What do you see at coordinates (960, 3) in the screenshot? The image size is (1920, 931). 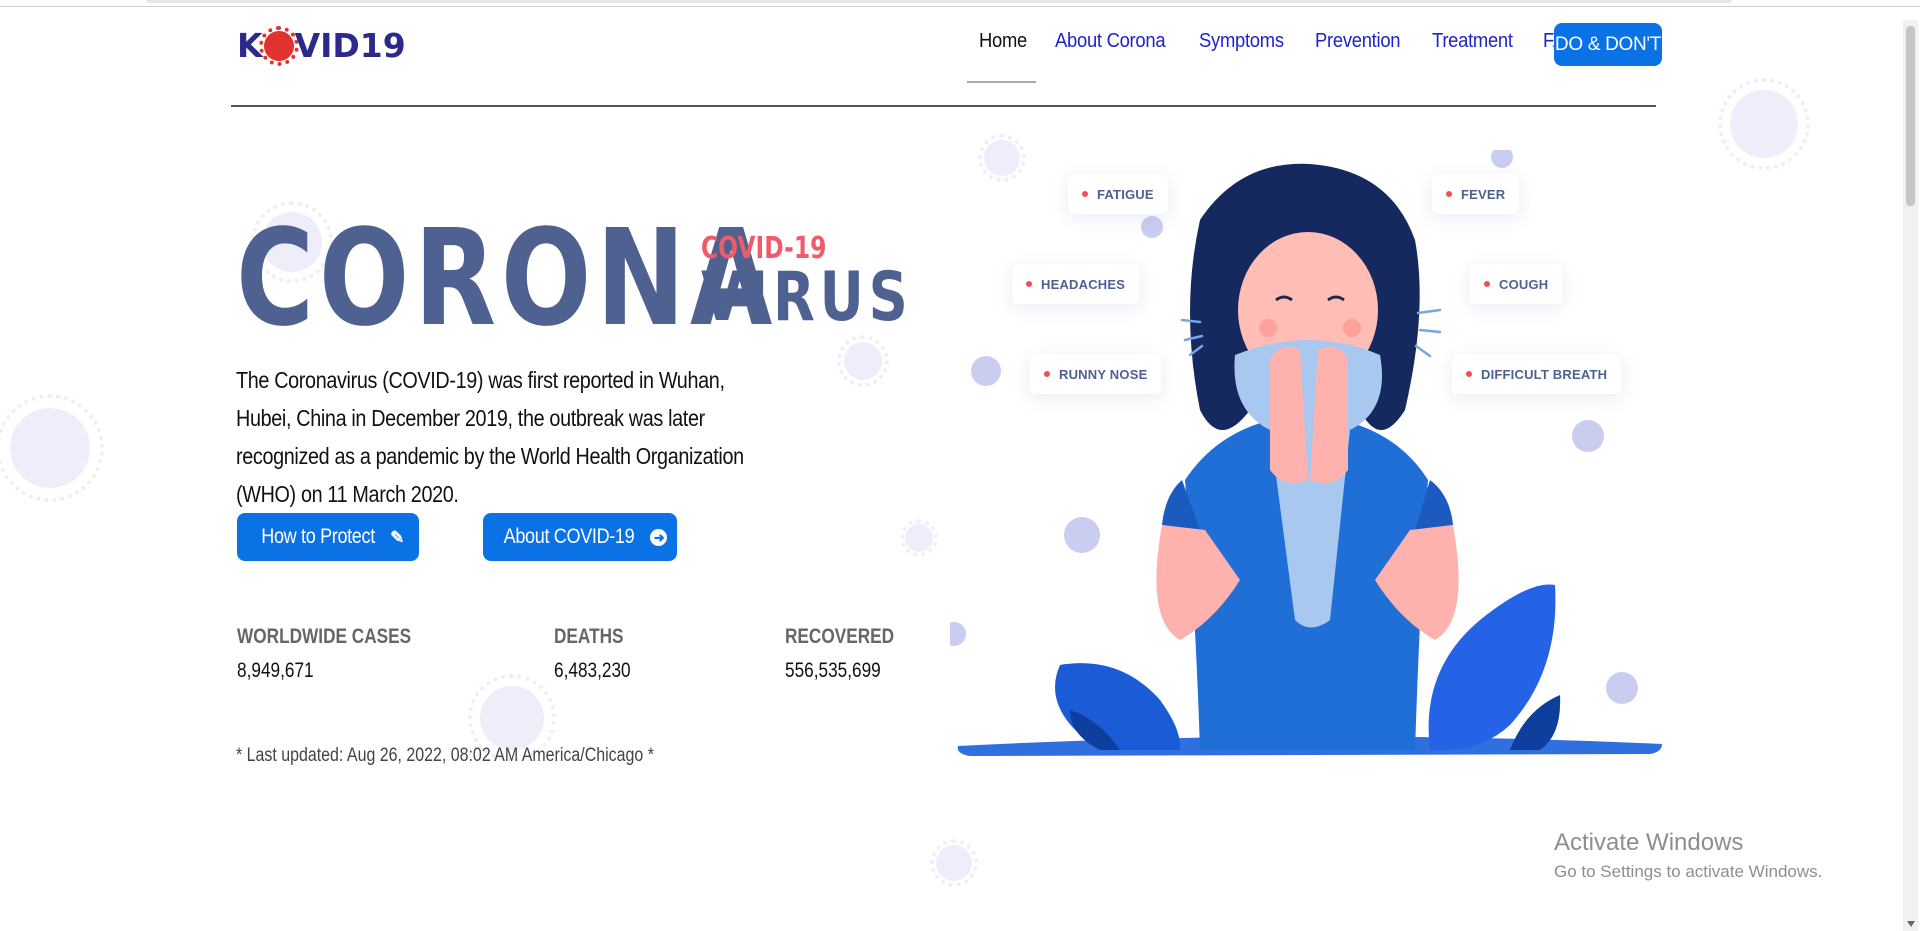 I see `browser-top-edge` at bounding box center [960, 3].